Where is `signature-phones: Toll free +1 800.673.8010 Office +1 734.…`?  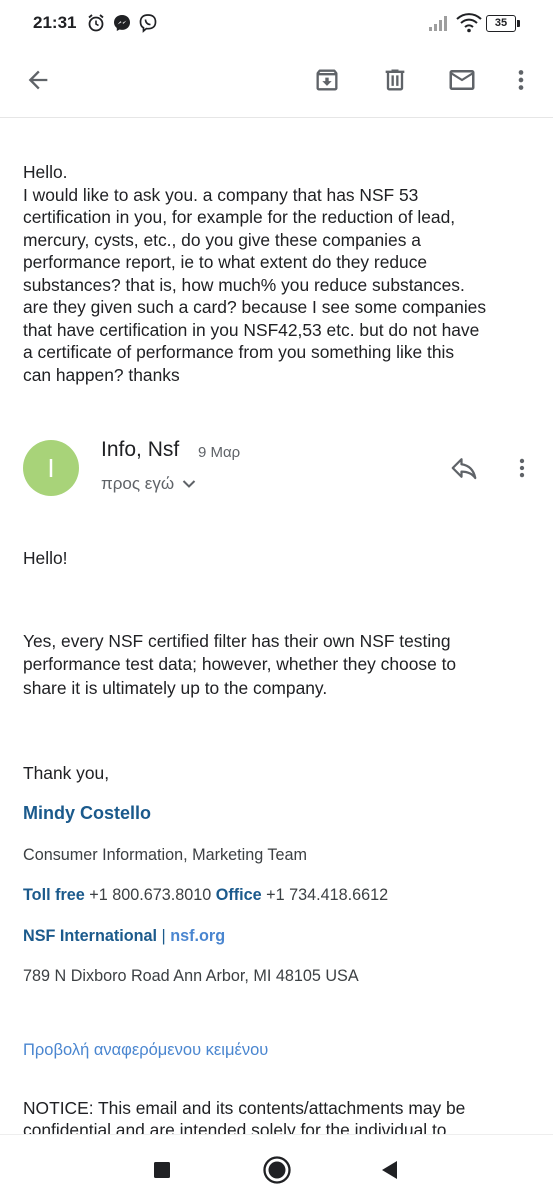 signature-phones: Toll free +1 800.673.8010 Office +1 734.… is located at coordinates (205, 895).